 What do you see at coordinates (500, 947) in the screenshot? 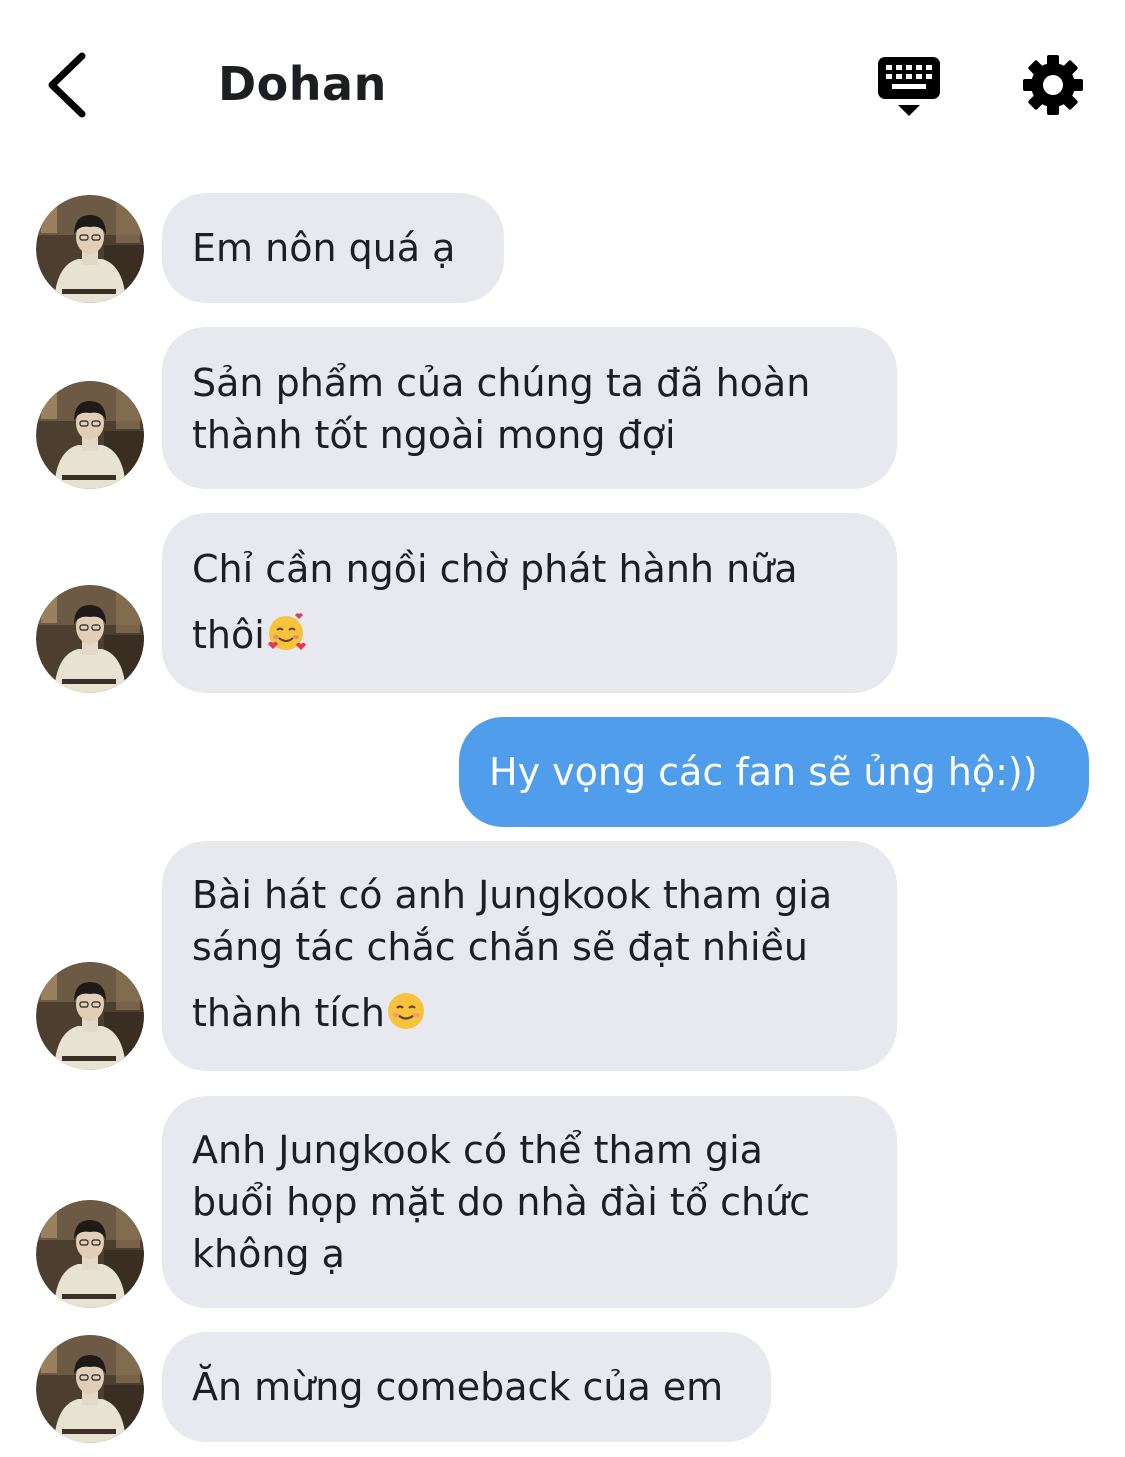
I see `message-text: sáng tác chắc chắn sẽ đạt nhiều` at bounding box center [500, 947].